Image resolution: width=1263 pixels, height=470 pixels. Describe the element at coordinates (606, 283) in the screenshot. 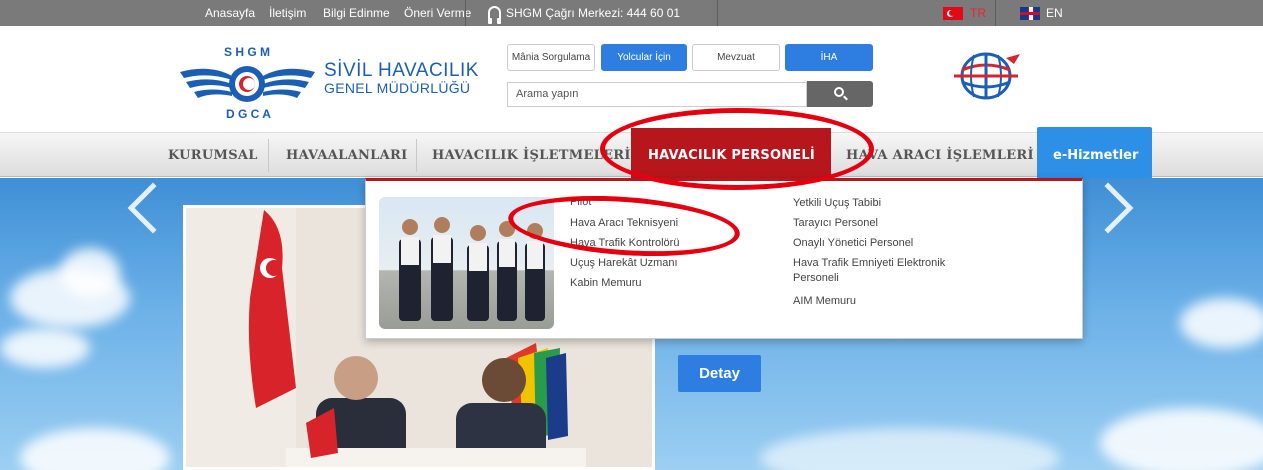

I see `menu-item-cabin-crew: Kabin Memuru` at that location.